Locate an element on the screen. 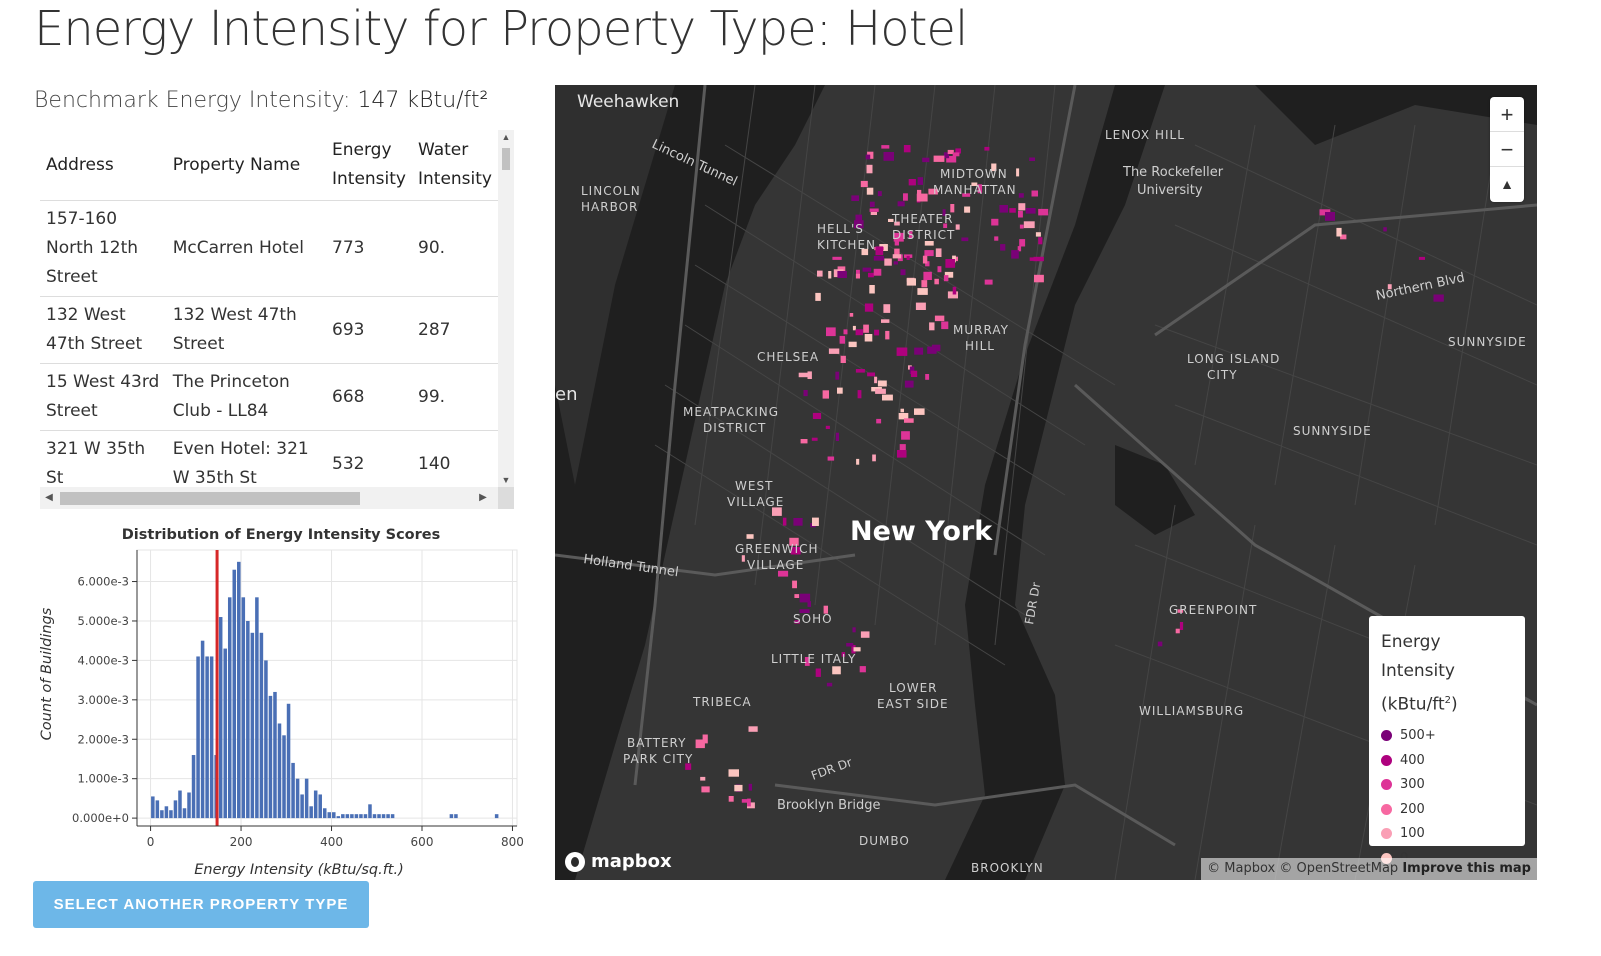  select-another-property-type-button: SELECT ANOTHER PROPERTY TYPE is located at coordinates (201, 904).